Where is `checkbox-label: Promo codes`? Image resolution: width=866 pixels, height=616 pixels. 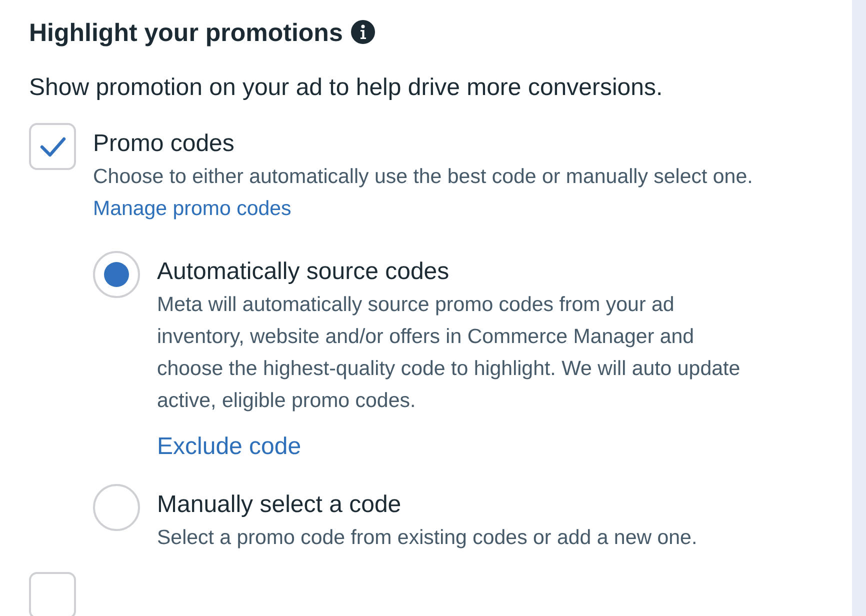 checkbox-label: Promo codes is located at coordinates (163, 144).